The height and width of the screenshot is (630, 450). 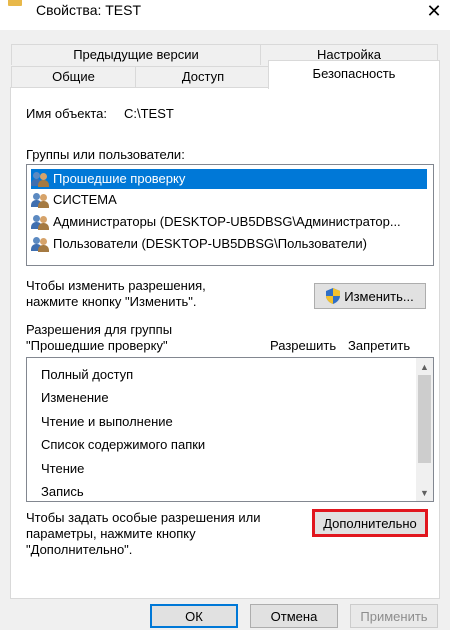 I want to click on shield-icon, so click(x=333, y=296).